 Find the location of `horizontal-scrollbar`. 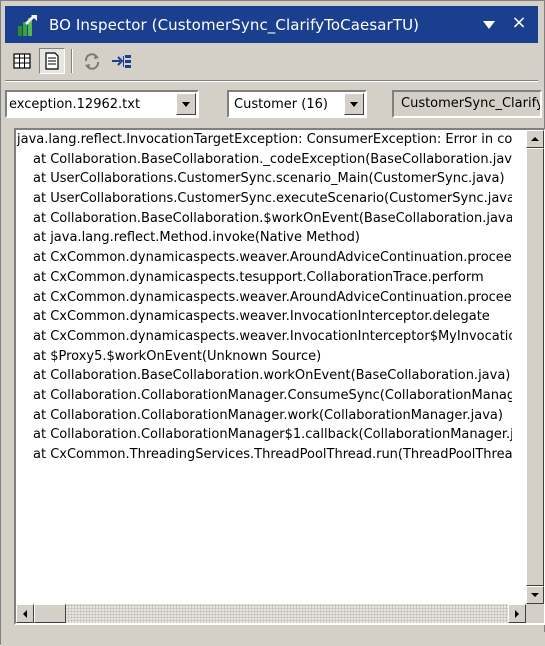

horizontal-scrollbar is located at coordinates (271, 613).